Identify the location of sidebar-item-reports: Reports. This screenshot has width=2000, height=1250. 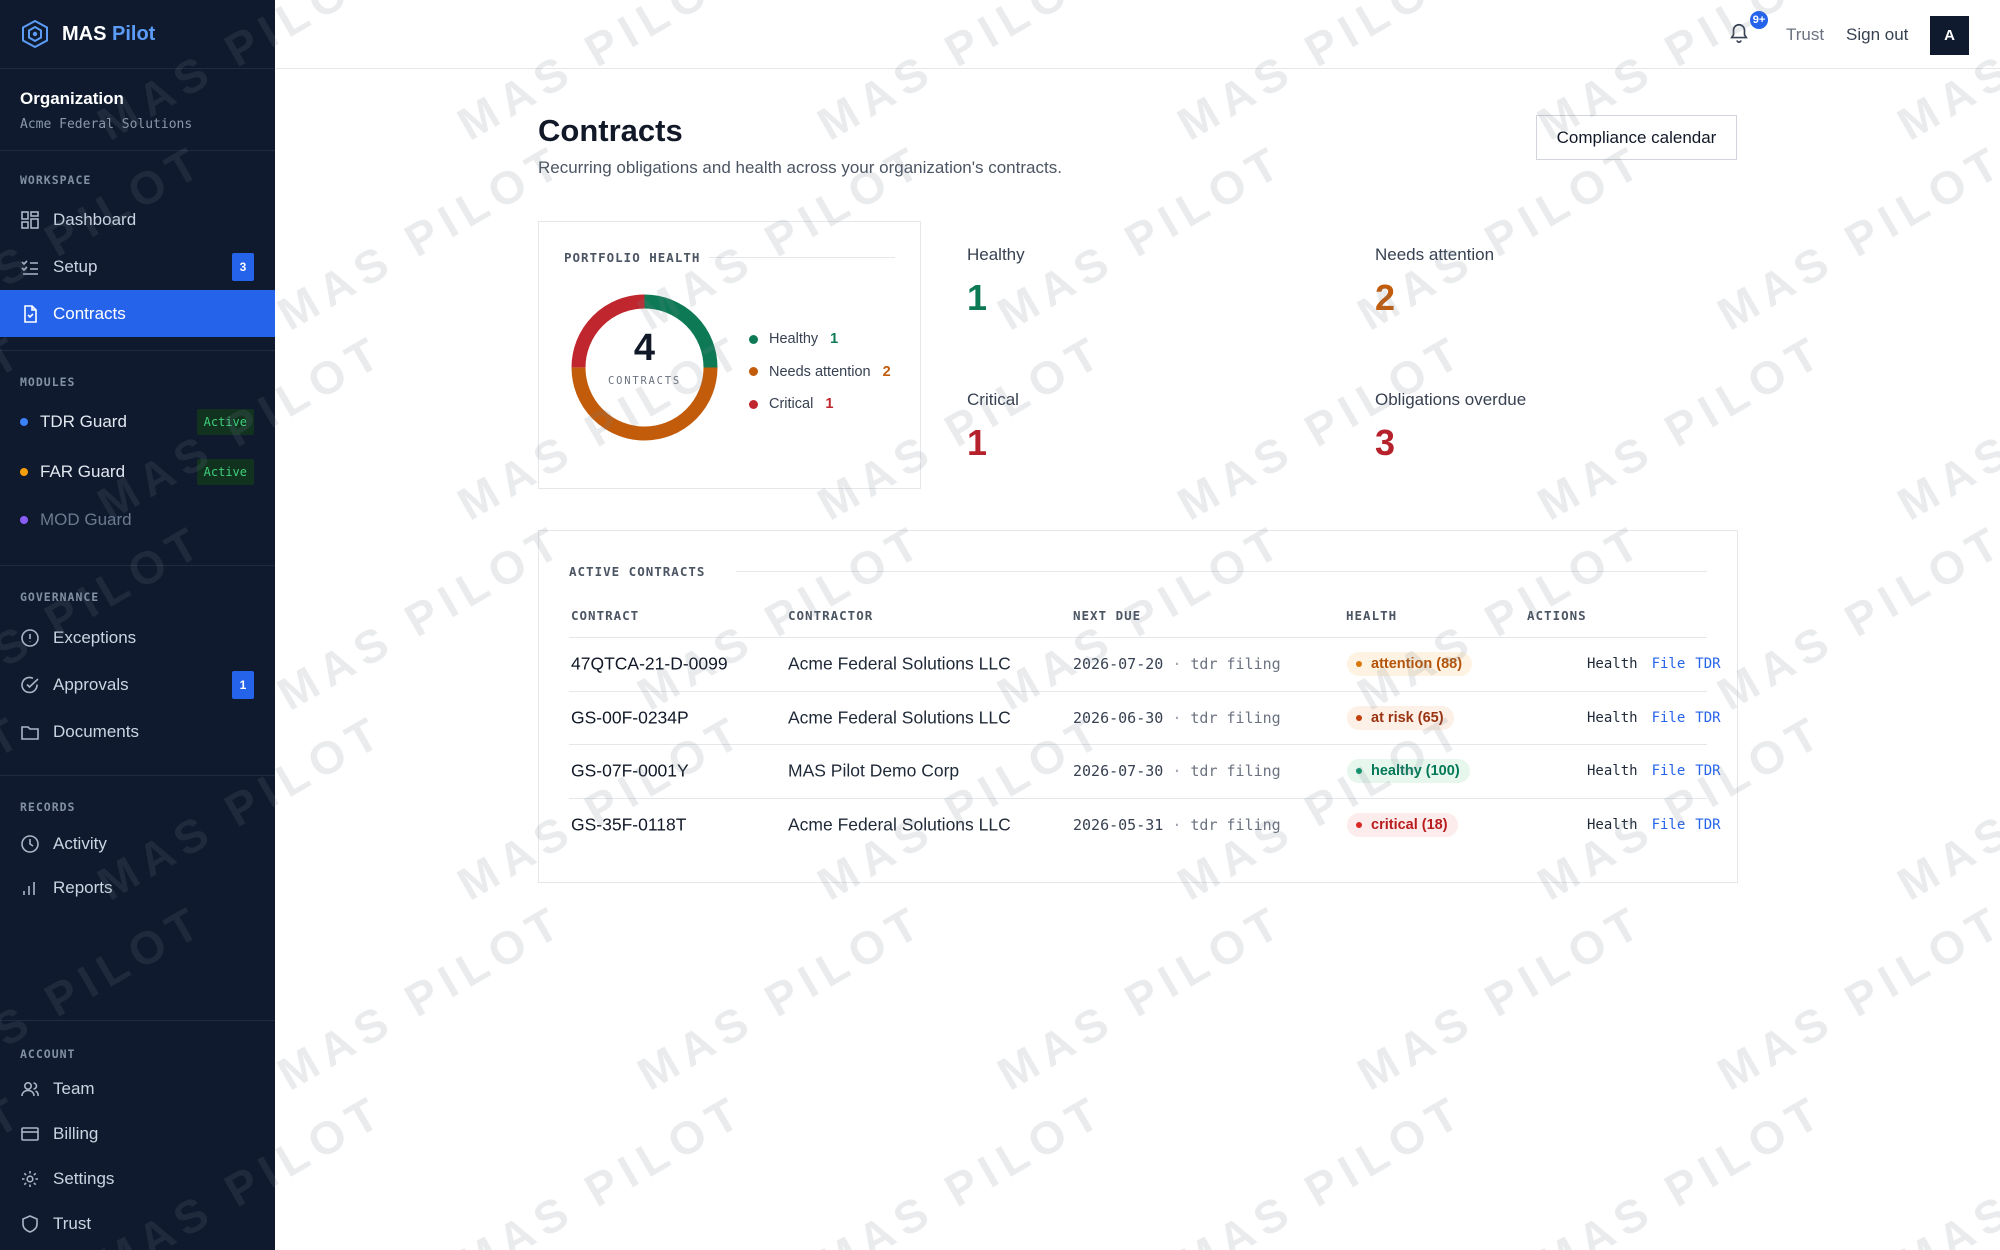
(137, 888).